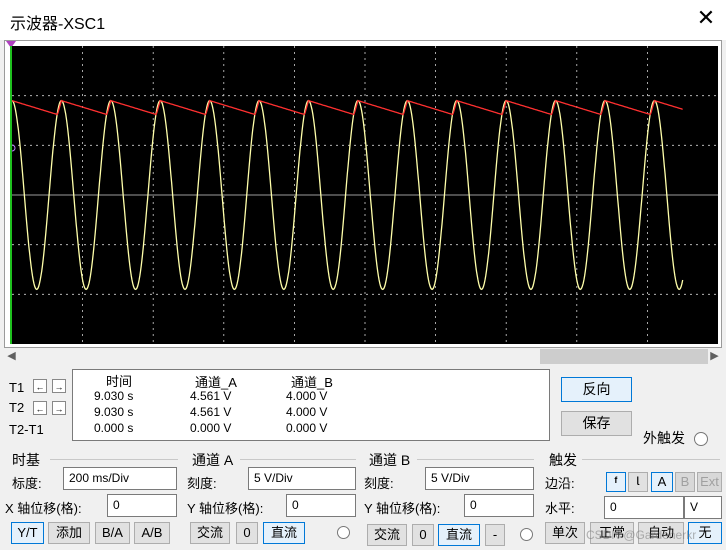 This screenshot has width=726, height=550. What do you see at coordinates (644, 507) in the screenshot?
I see `trigger-level-input: 0` at bounding box center [644, 507].